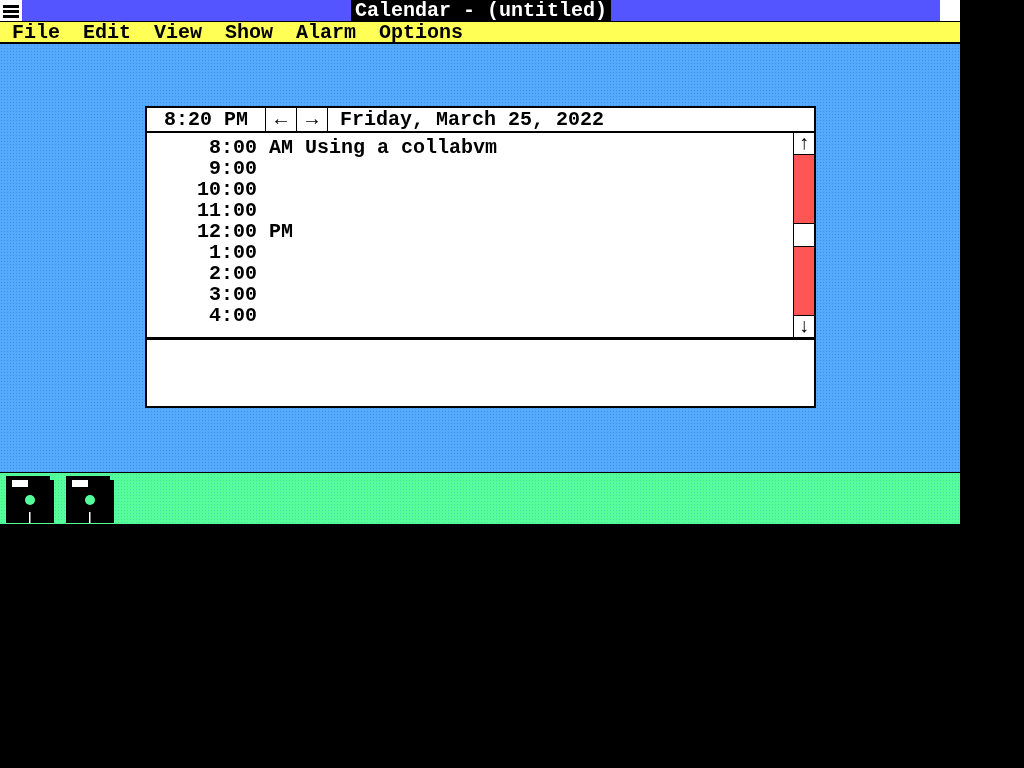 This screenshot has height=768, width=1024. What do you see at coordinates (202, 252) in the screenshot?
I see `time-slot: 1:00` at bounding box center [202, 252].